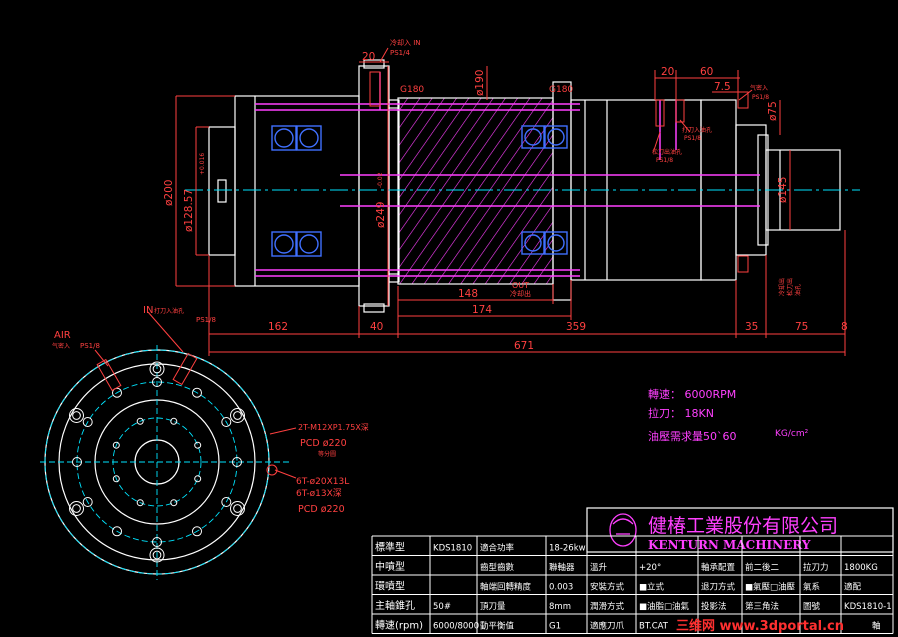 The image size is (898, 637). What do you see at coordinates (718, 587) in the screenshot?
I see `table-cell: 退刀方式` at bounding box center [718, 587].